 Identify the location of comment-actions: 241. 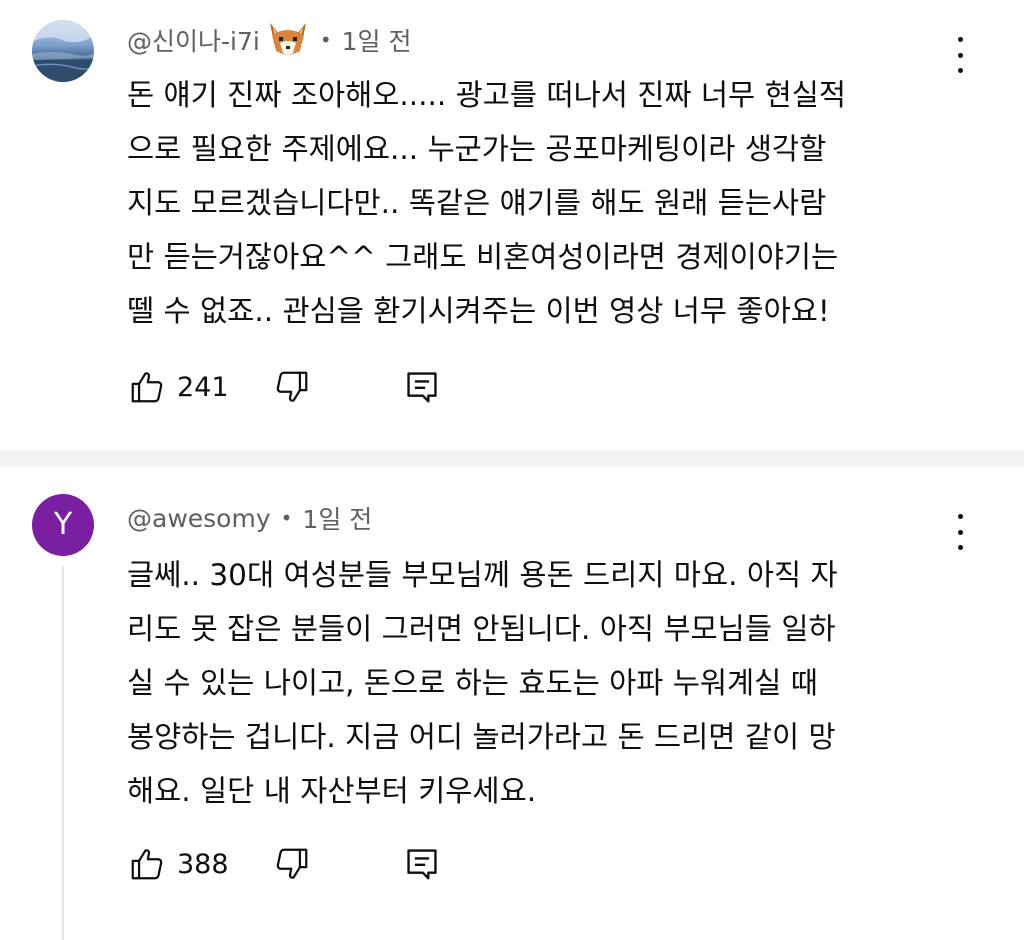
(284, 387).